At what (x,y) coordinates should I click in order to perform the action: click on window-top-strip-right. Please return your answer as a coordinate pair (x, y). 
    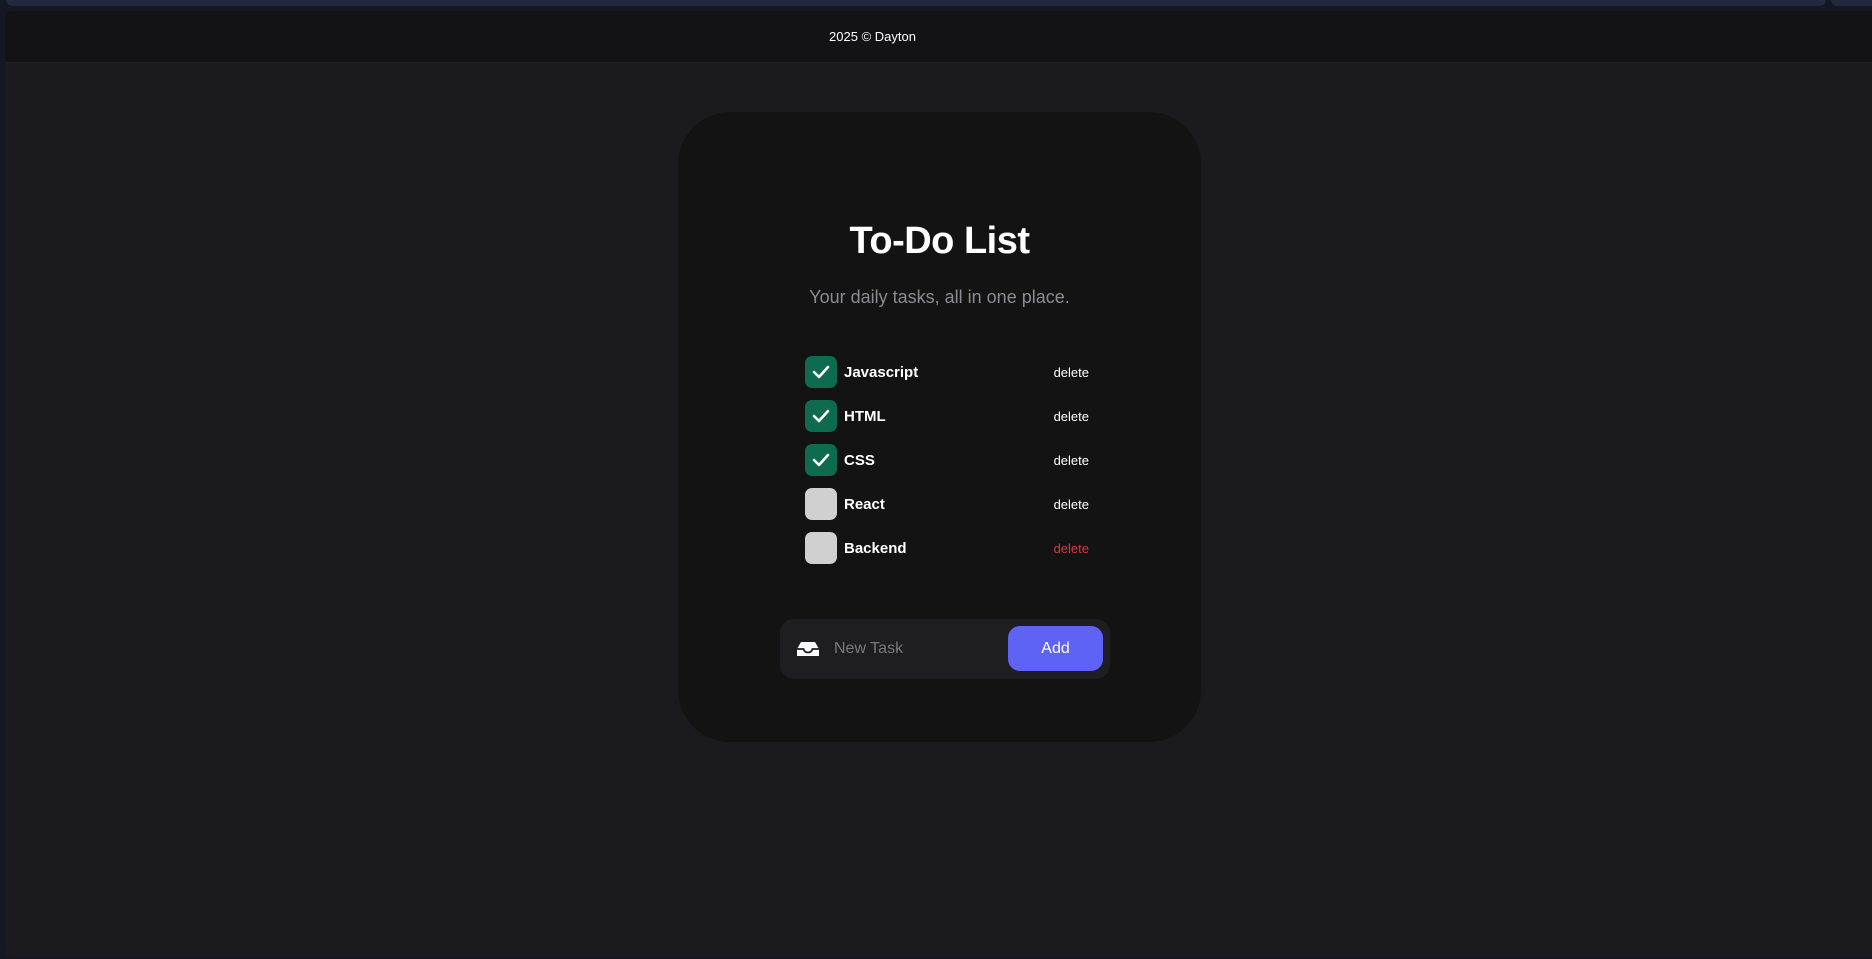
    Looking at the image, I should click on (1851, 3).